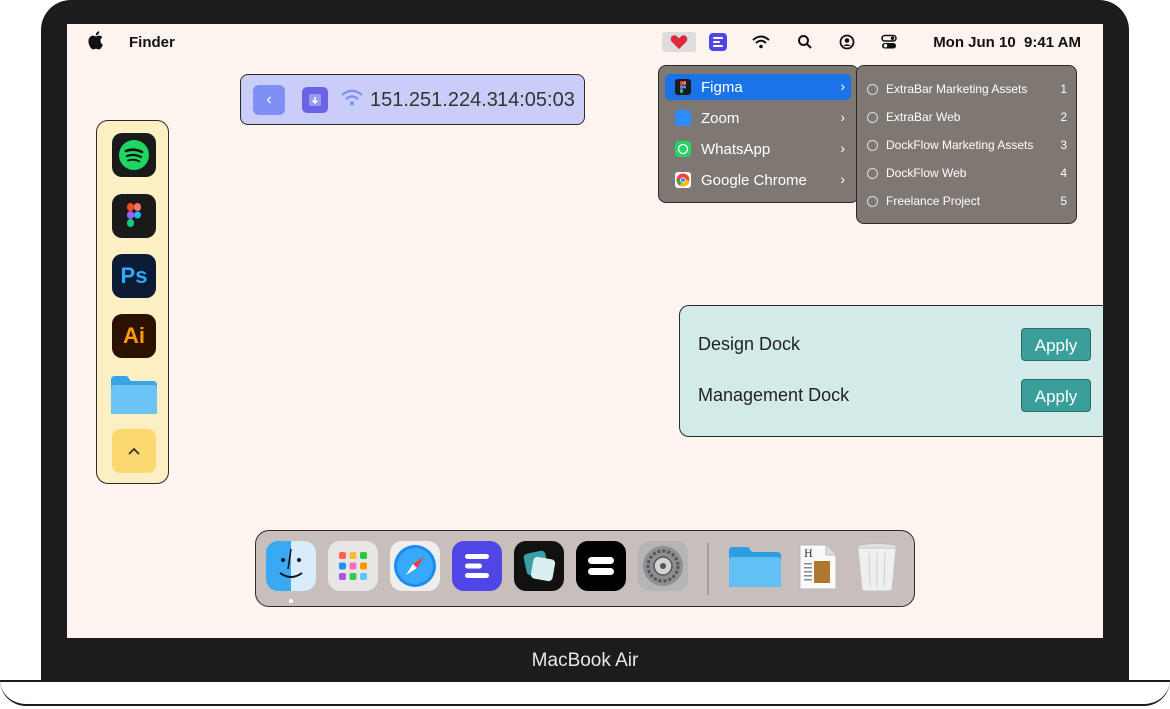  I want to click on wifi-signal-icon, so click(352, 97).